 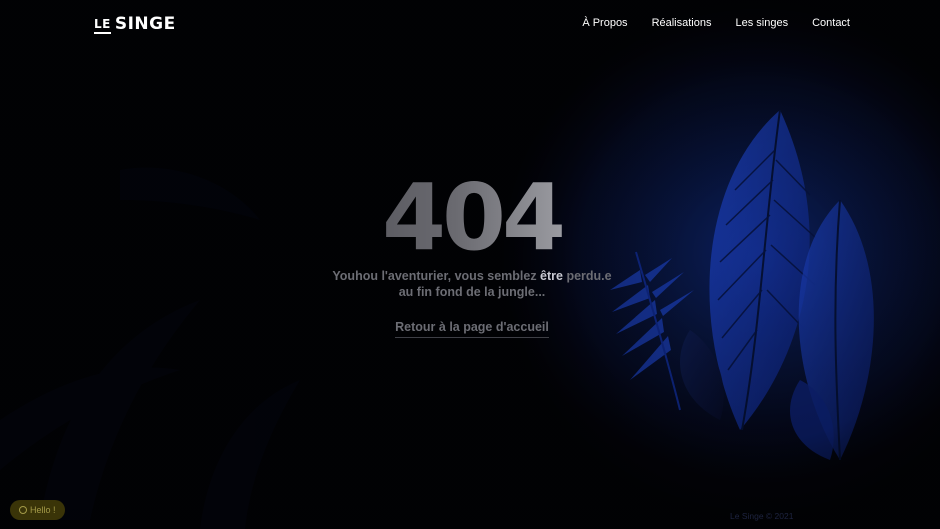 What do you see at coordinates (472, 329) in the screenshot?
I see `home-link: Retour à la page d'accueil` at bounding box center [472, 329].